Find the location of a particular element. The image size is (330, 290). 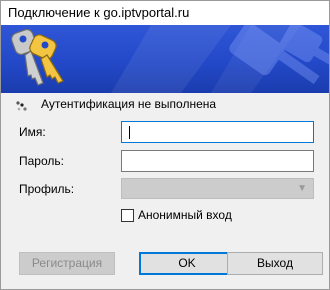

profile-select: ▼ is located at coordinates (217, 188).